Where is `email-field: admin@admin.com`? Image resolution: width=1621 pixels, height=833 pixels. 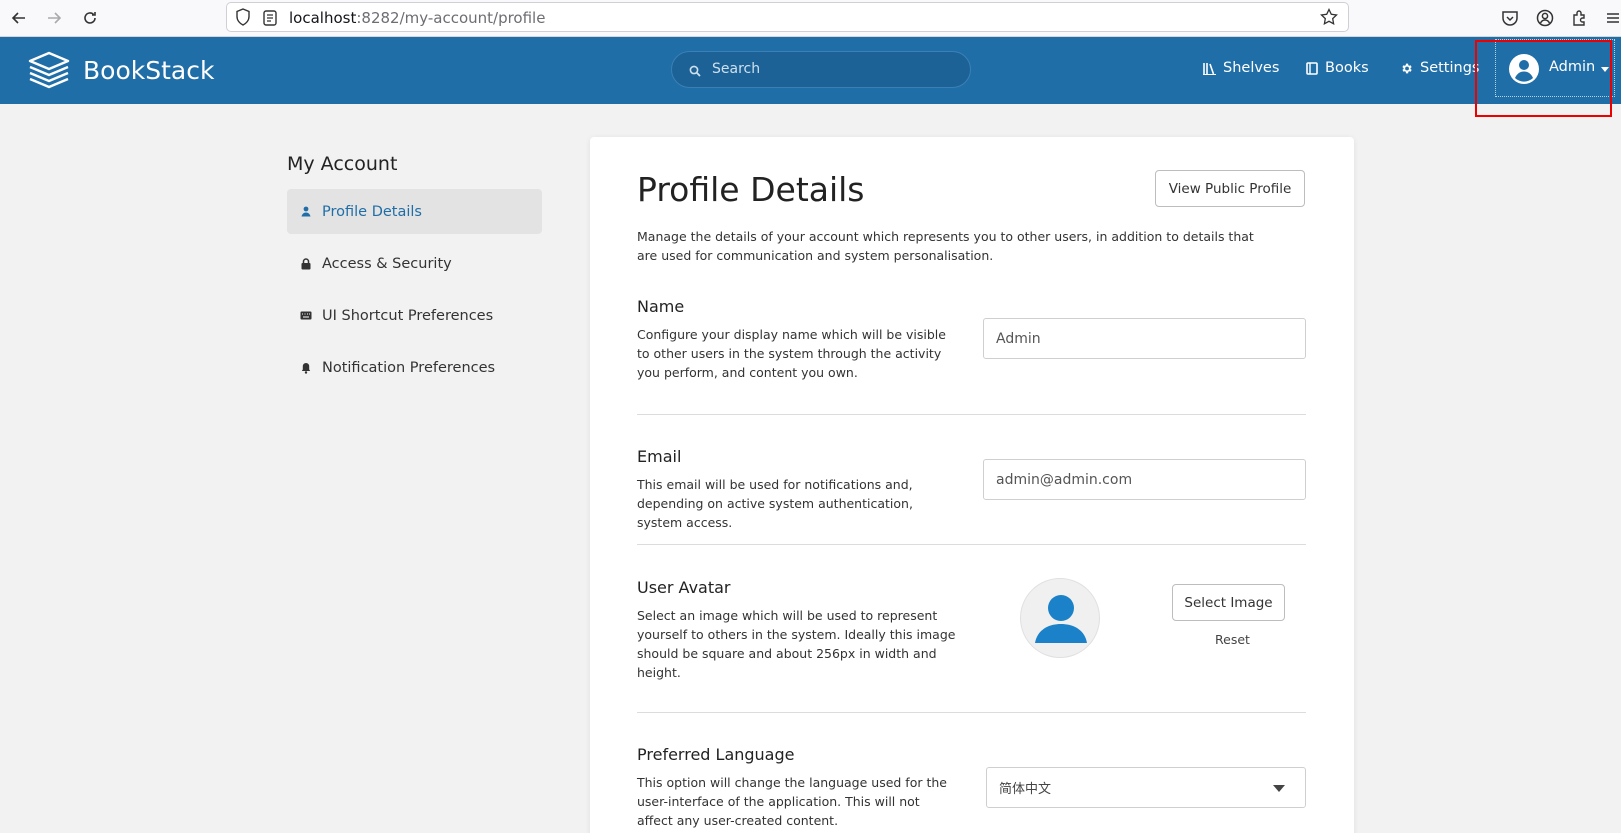 email-field: admin@admin.com is located at coordinates (1144, 479).